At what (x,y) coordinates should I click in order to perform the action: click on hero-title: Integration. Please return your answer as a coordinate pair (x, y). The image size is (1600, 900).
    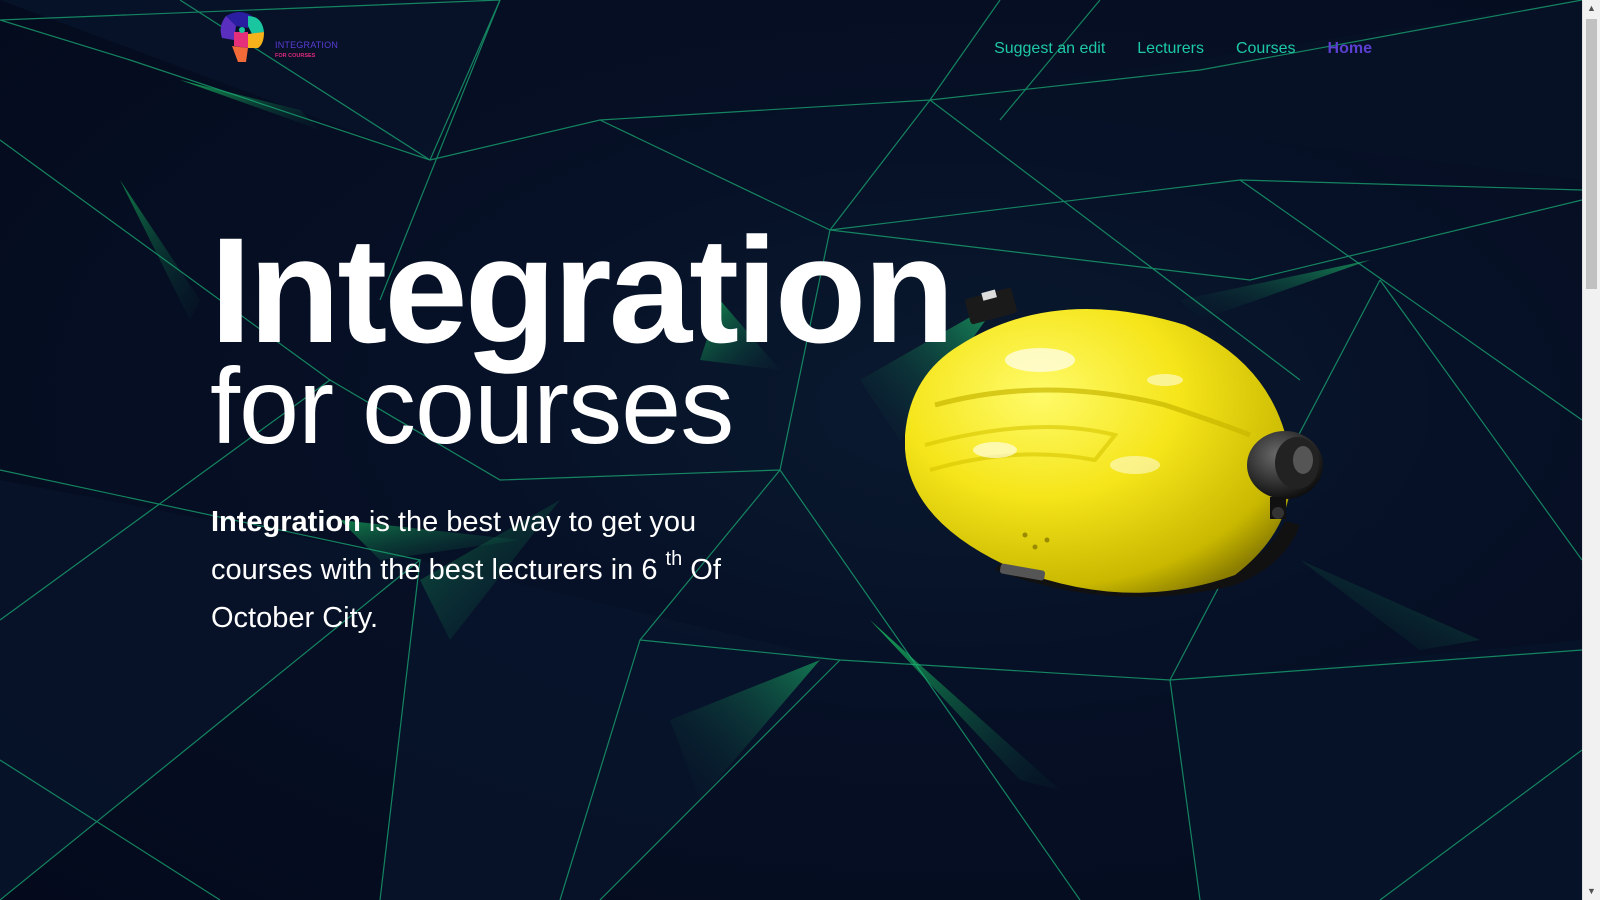
    Looking at the image, I should click on (582, 290).